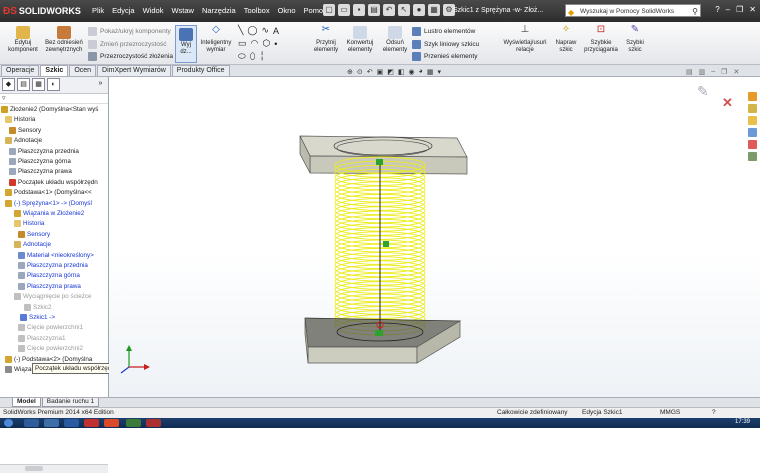 The image size is (760, 473). Describe the element at coordinates (53, 84) in the screenshot. I see `display-manager-tab-icon: ◐` at that location.